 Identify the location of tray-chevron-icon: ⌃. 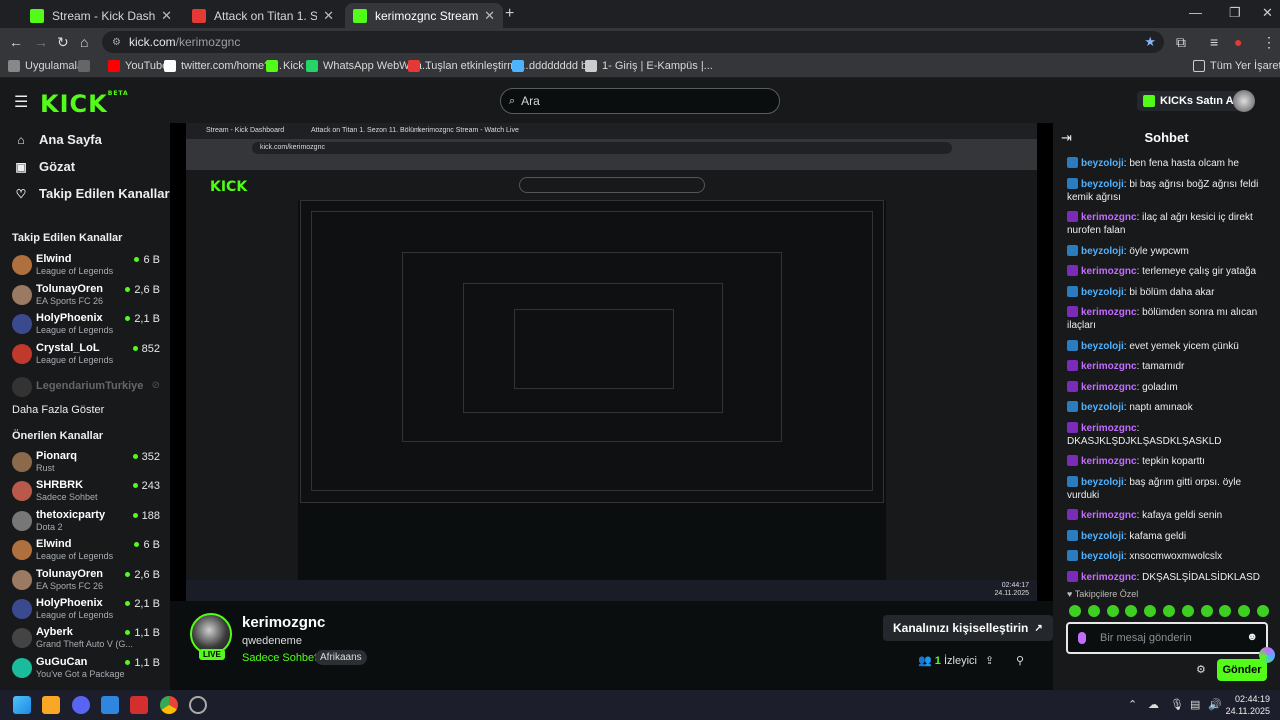
(1132, 704).